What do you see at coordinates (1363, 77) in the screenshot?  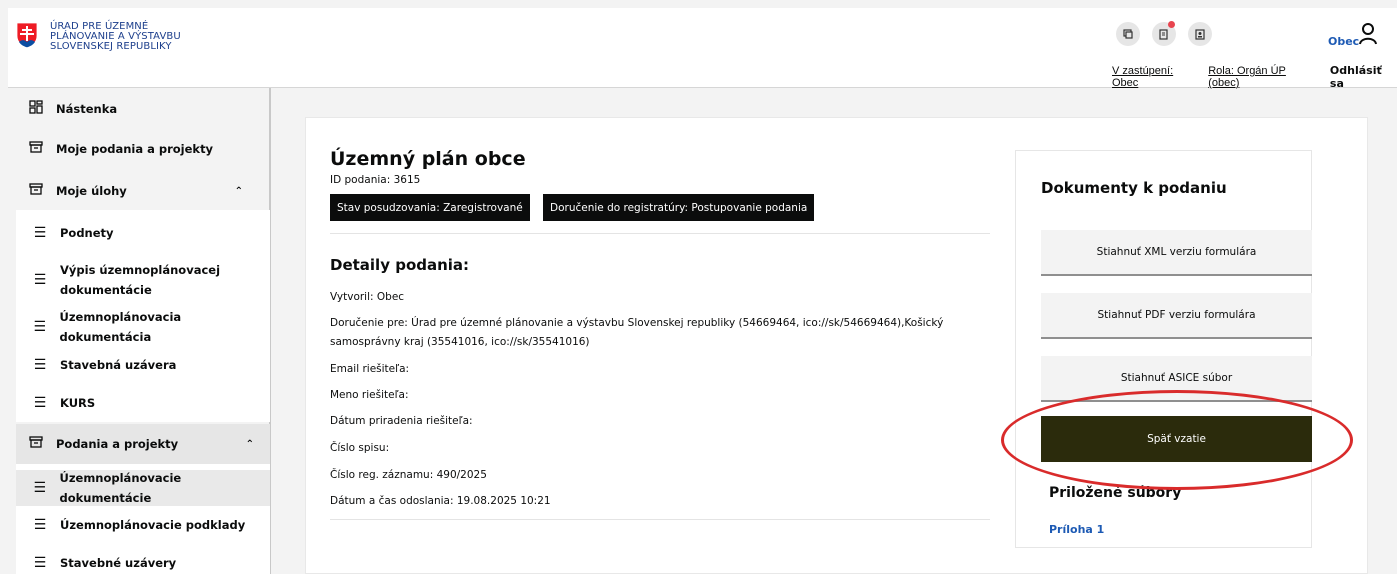 I see `logout-link: Odhlásiť sa` at bounding box center [1363, 77].